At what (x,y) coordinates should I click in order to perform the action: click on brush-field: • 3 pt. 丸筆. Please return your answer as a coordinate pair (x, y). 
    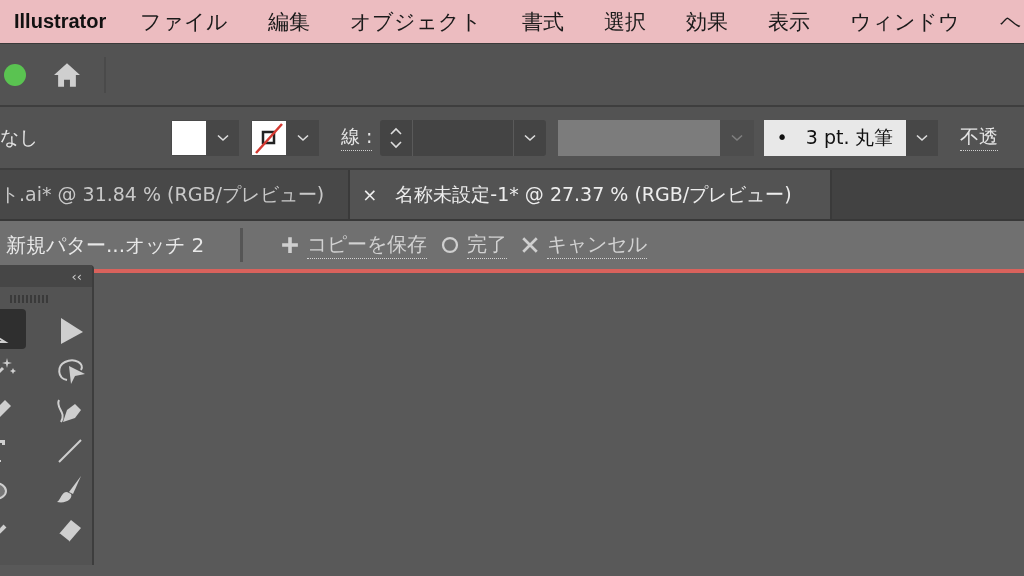
    Looking at the image, I should click on (835, 137).